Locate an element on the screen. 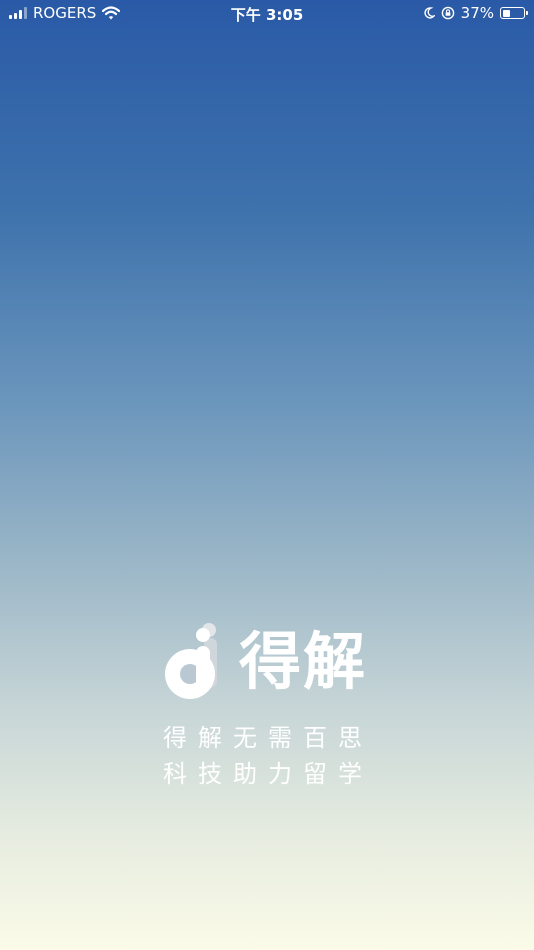 This screenshot has width=534, height=950. status-right: 37% is located at coordinates (475, 13).